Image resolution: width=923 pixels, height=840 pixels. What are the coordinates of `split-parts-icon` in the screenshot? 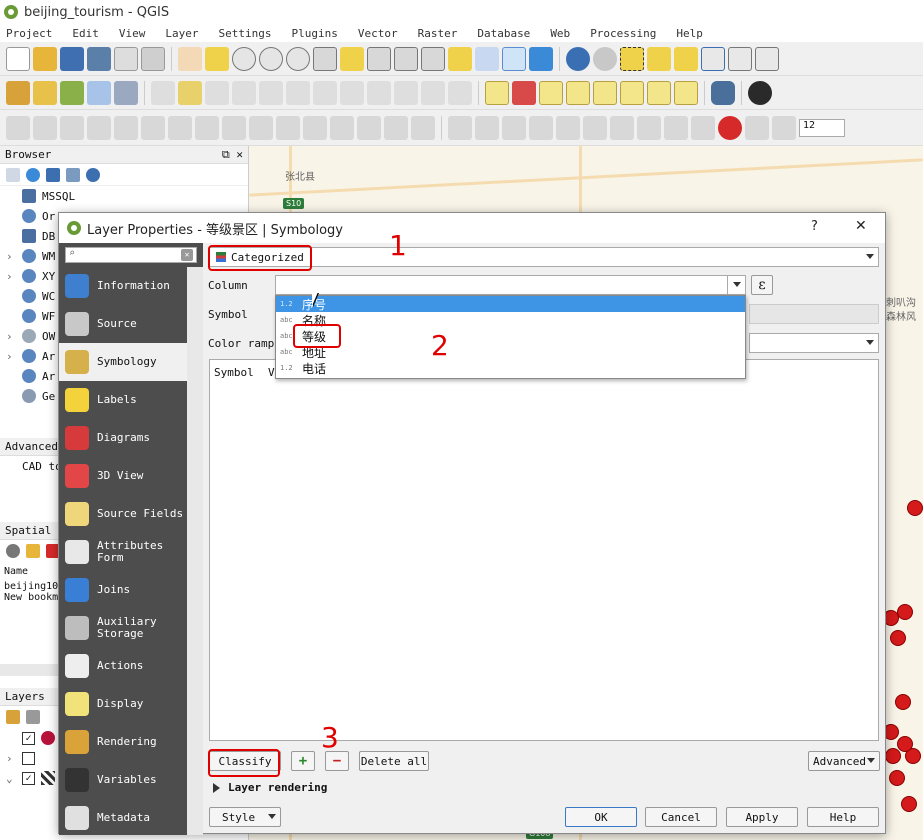 It's located at (342, 127).